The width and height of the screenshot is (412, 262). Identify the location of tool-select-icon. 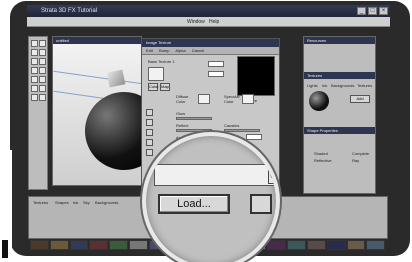
(34, 43).